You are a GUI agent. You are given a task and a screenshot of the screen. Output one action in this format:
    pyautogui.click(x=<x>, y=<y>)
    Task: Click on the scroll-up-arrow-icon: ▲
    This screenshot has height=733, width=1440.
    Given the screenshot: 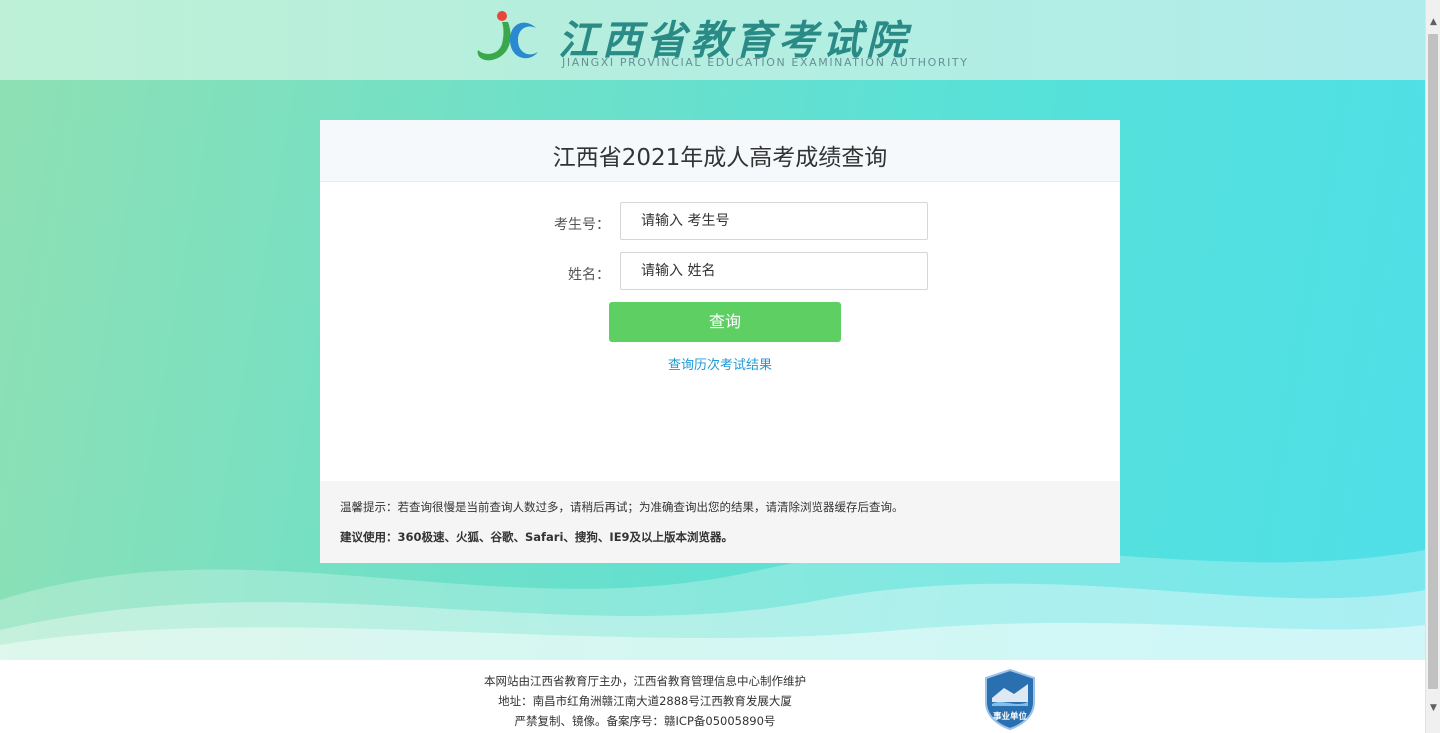 What is the action you would take?
    pyautogui.click(x=1433, y=22)
    